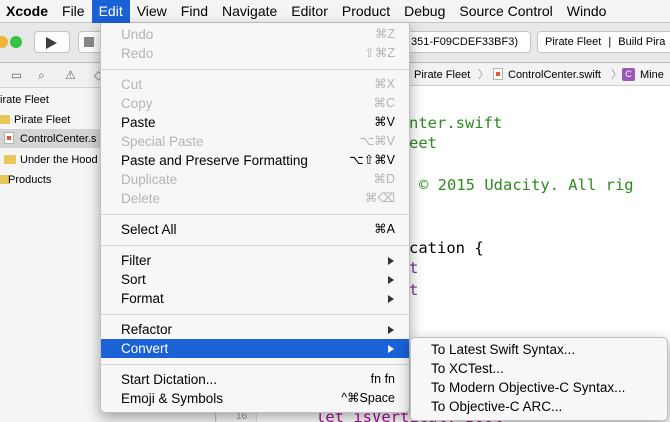 This screenshot has width=670, height=422. What do you see at coordinates (366, 11) in the screenshot?
I see `menu-product: Product` at bounding box center [366, 11].